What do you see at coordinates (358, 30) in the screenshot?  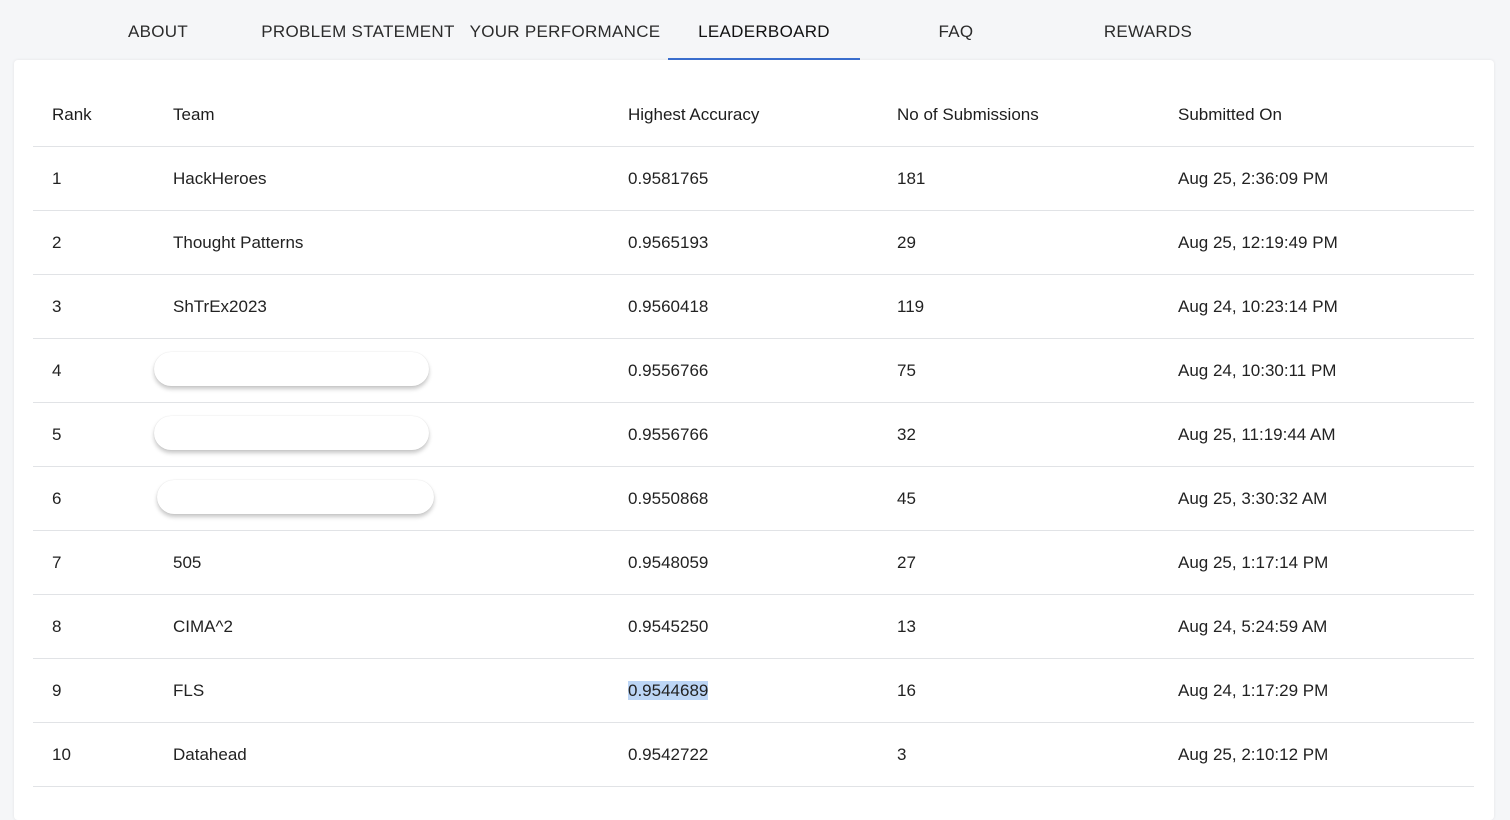 I see `tab-problem-statement: PROBLEM STATEMENT` at bounding box center [358, 30].